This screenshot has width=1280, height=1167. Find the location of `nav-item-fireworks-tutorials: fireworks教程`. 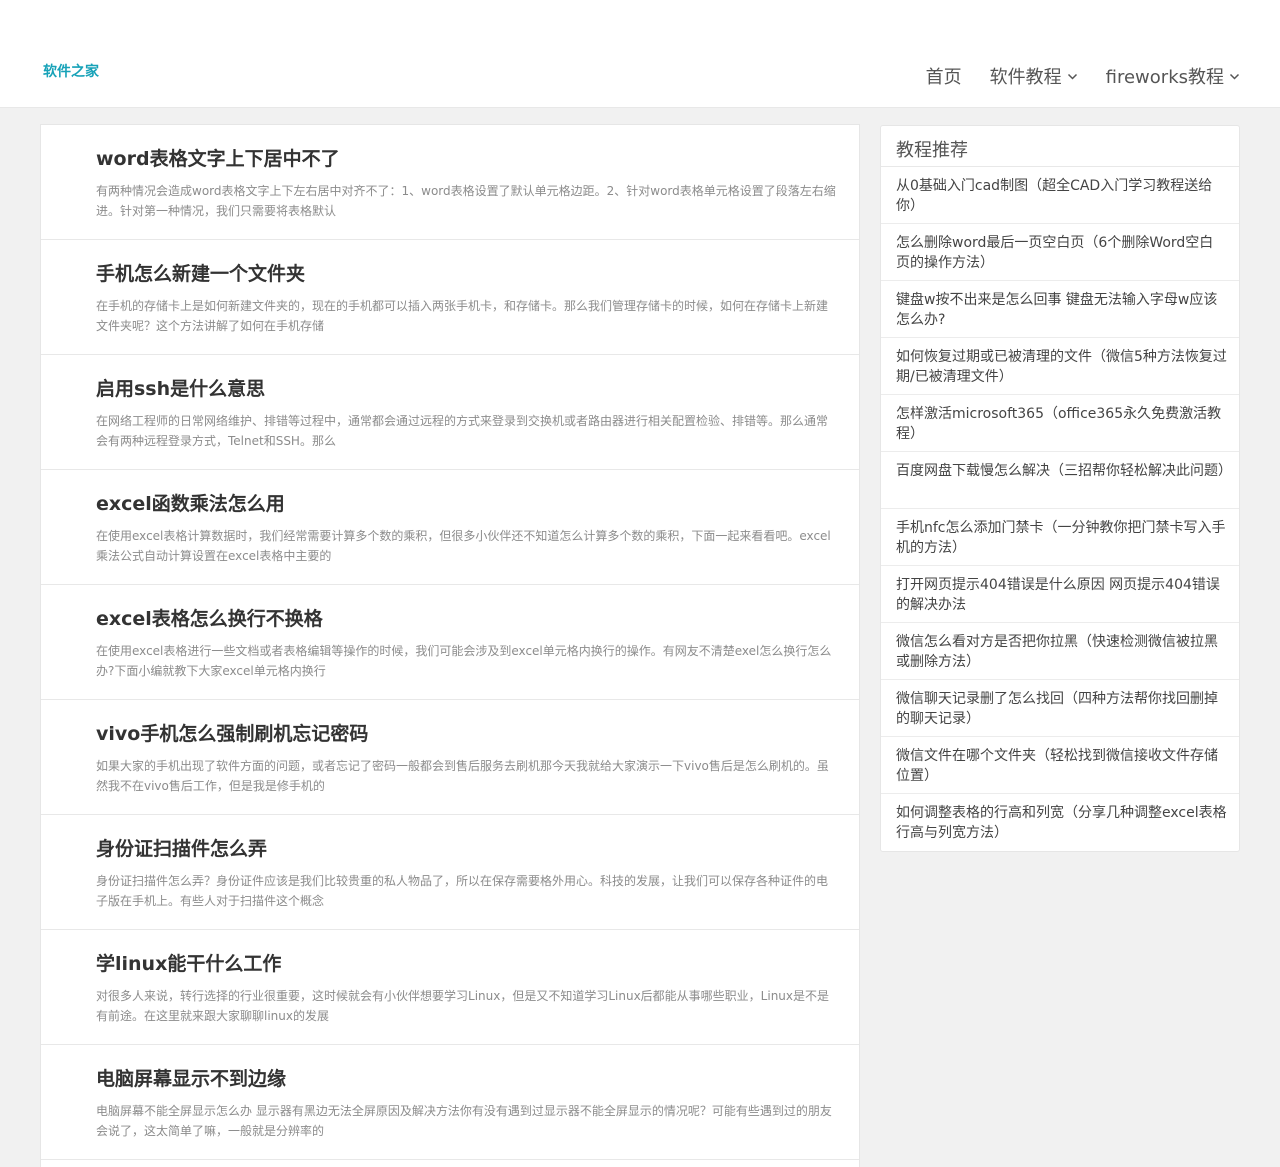

nav-item-fireworks-tutorials: fireworks教程 is located at coordinates (1173, 76).